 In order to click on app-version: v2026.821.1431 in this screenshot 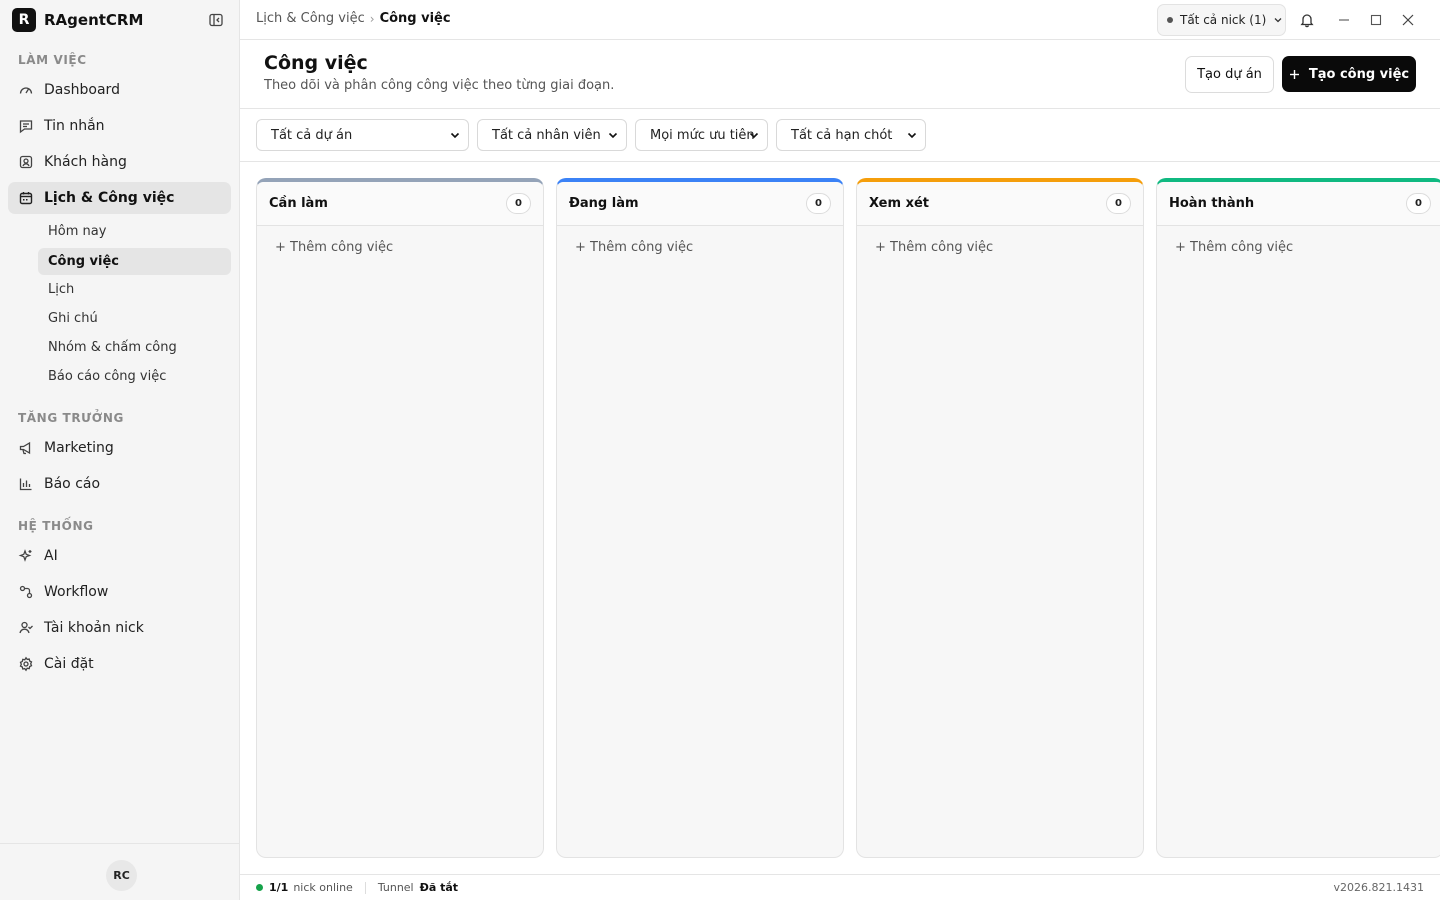, I will do `click(1379, 887)`.